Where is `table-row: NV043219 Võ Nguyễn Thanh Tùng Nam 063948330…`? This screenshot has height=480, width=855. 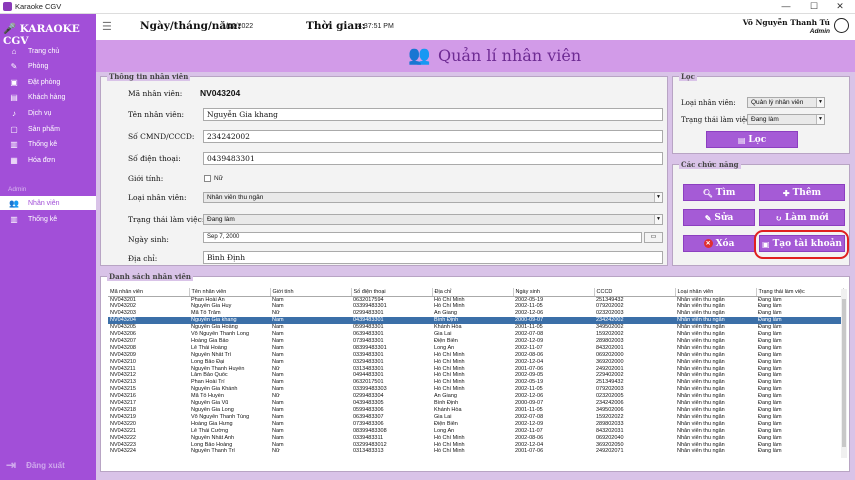 table-row: NV043219 Võ Nguyễn Thanh Tùng Nam 063948330… is located at coordinates (475, 417).